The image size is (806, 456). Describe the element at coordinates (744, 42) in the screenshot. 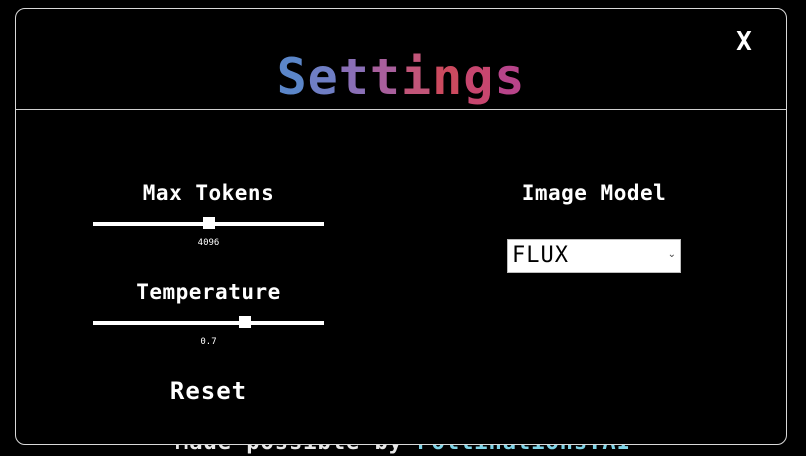

I see `close-button: X` at that location.